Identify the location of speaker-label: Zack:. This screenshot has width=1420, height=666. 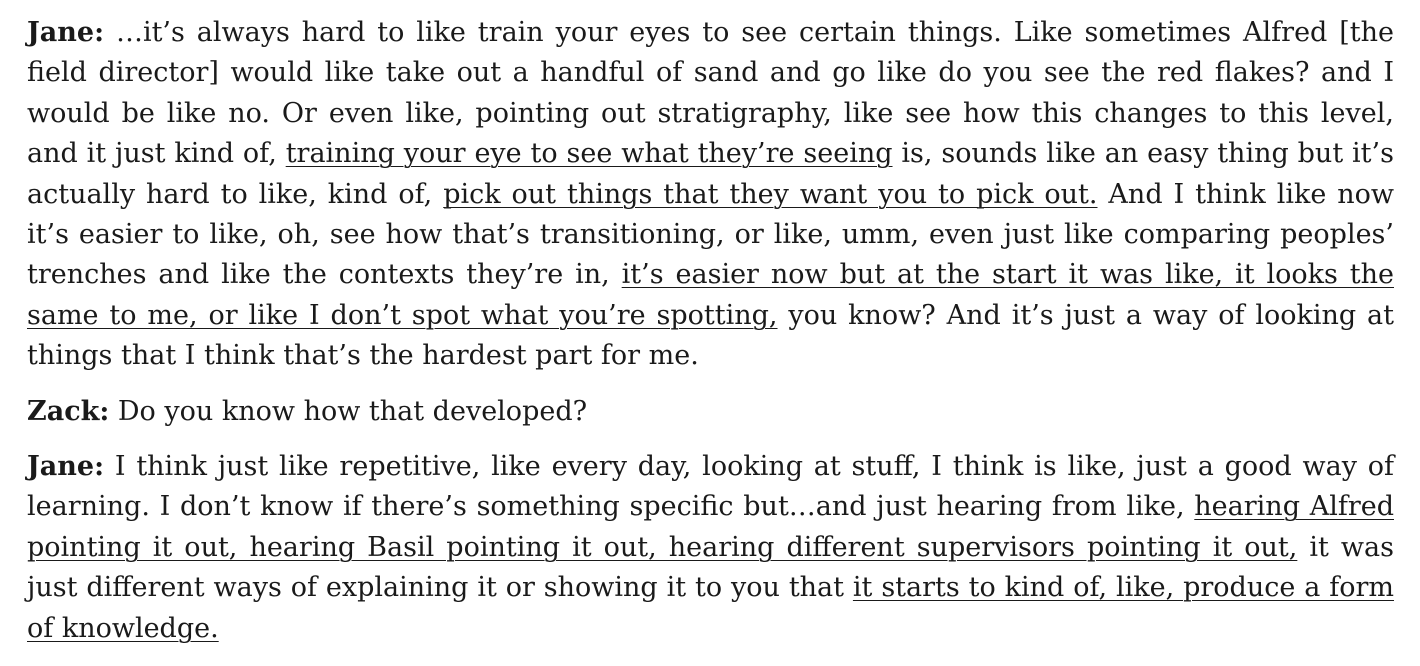
(68, 411).